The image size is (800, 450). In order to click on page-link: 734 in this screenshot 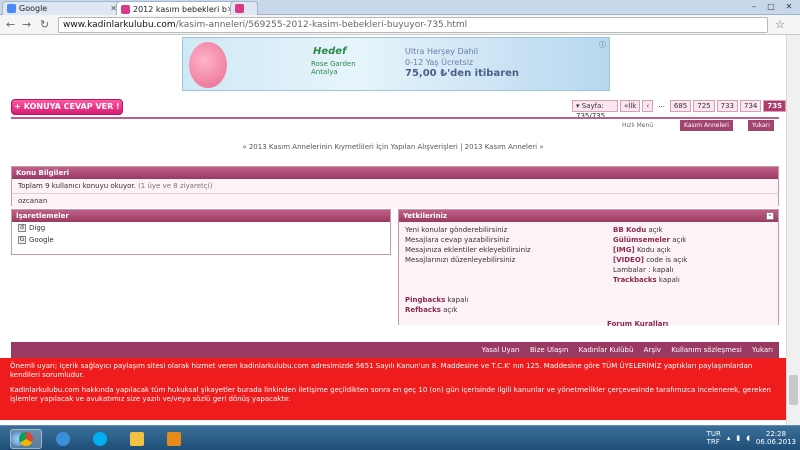, I will do `click(751, 106)`.